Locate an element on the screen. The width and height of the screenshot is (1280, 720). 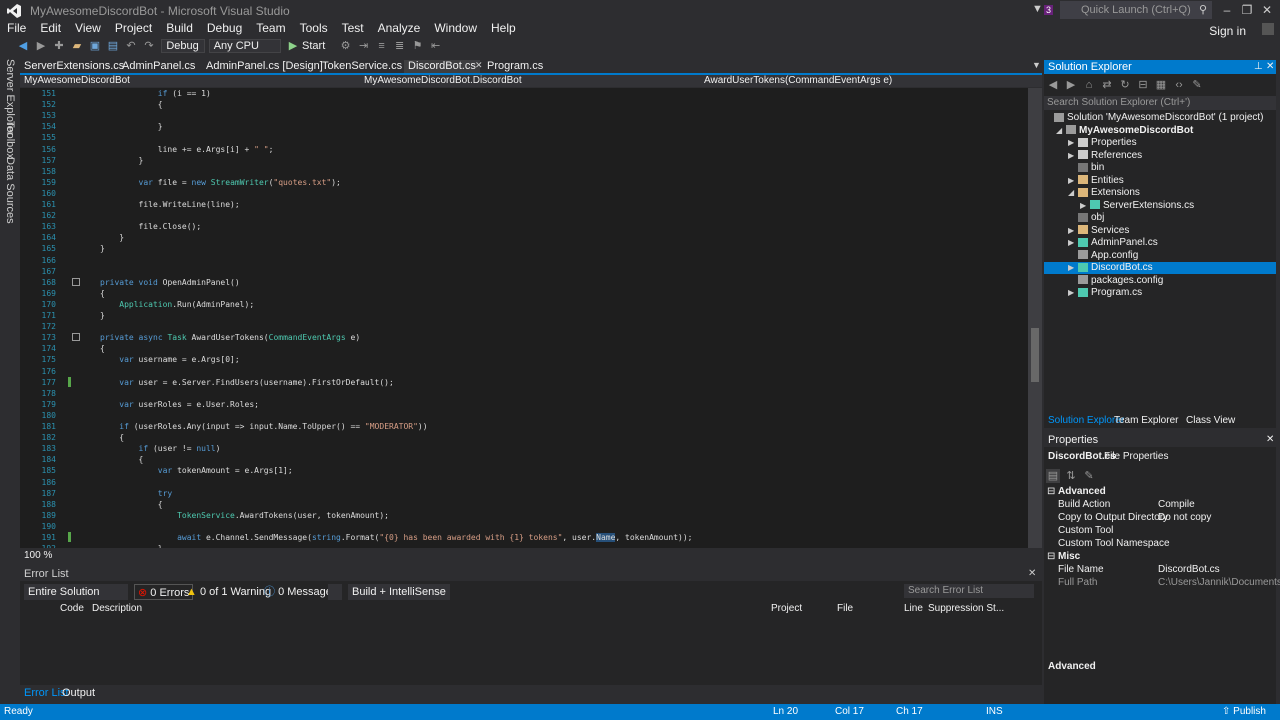
restore-button: ❐ is located at coordinates (1247, 10).